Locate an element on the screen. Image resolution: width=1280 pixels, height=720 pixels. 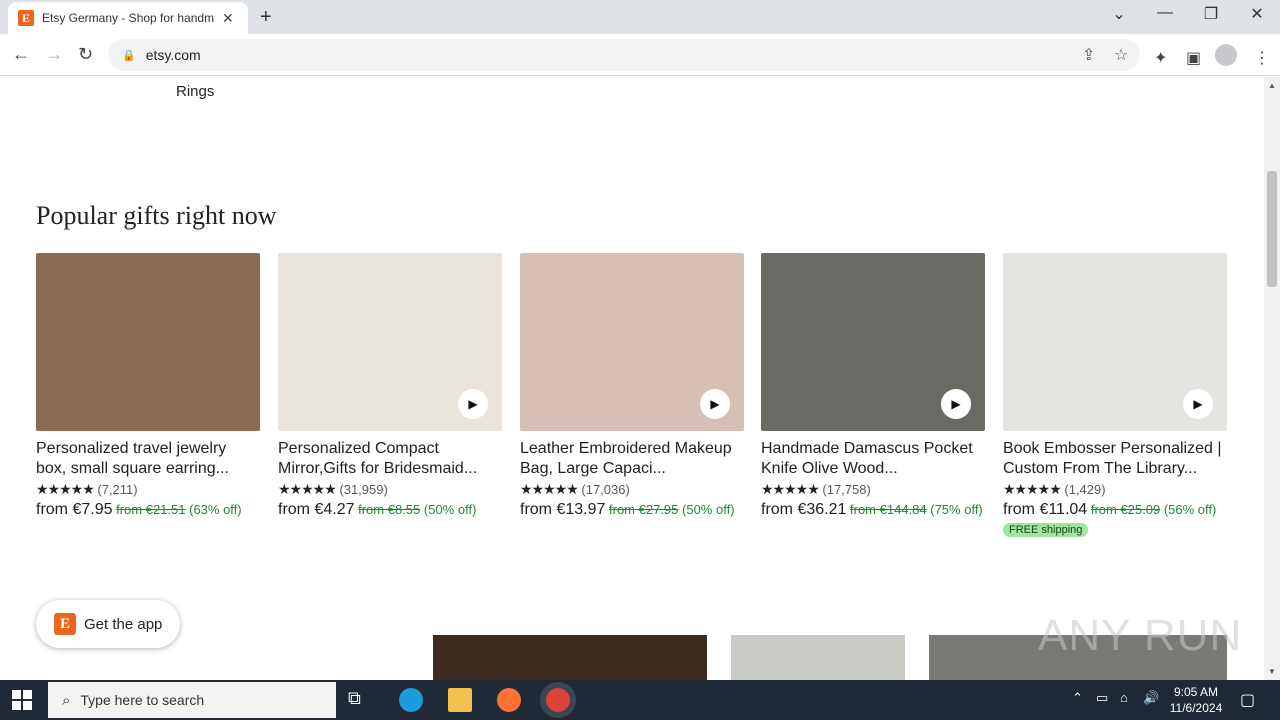
windows-start-icon is located at coordinates (22, 700).